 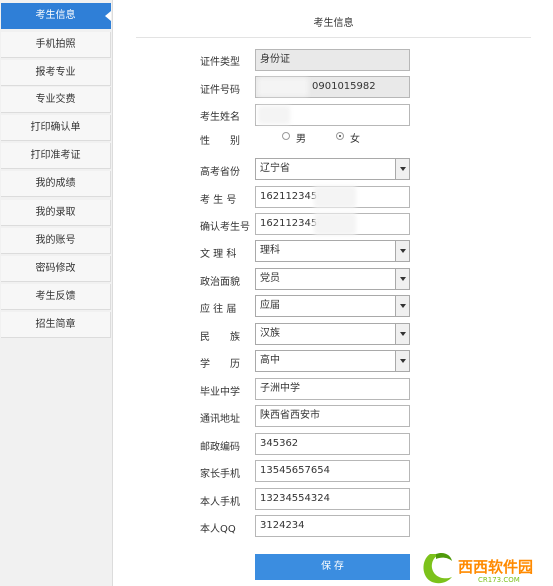 I want to click on gender-label: 性 别, so click(x=220, y=141).